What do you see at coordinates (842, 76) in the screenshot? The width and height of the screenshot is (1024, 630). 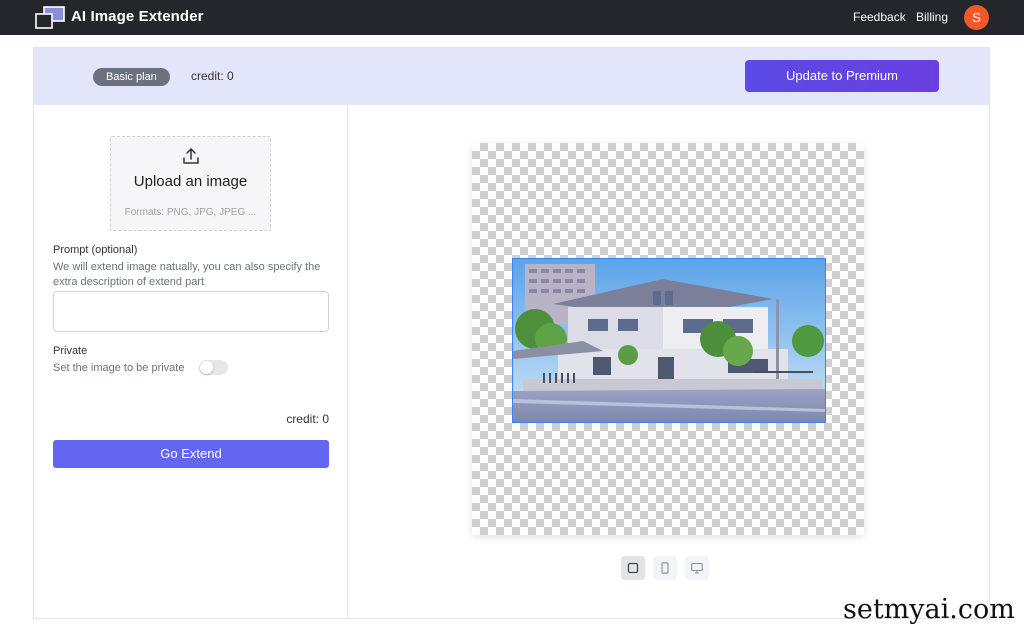 I see `update-to-premium-button: Update to Premium` at bounding box center [842, 76].